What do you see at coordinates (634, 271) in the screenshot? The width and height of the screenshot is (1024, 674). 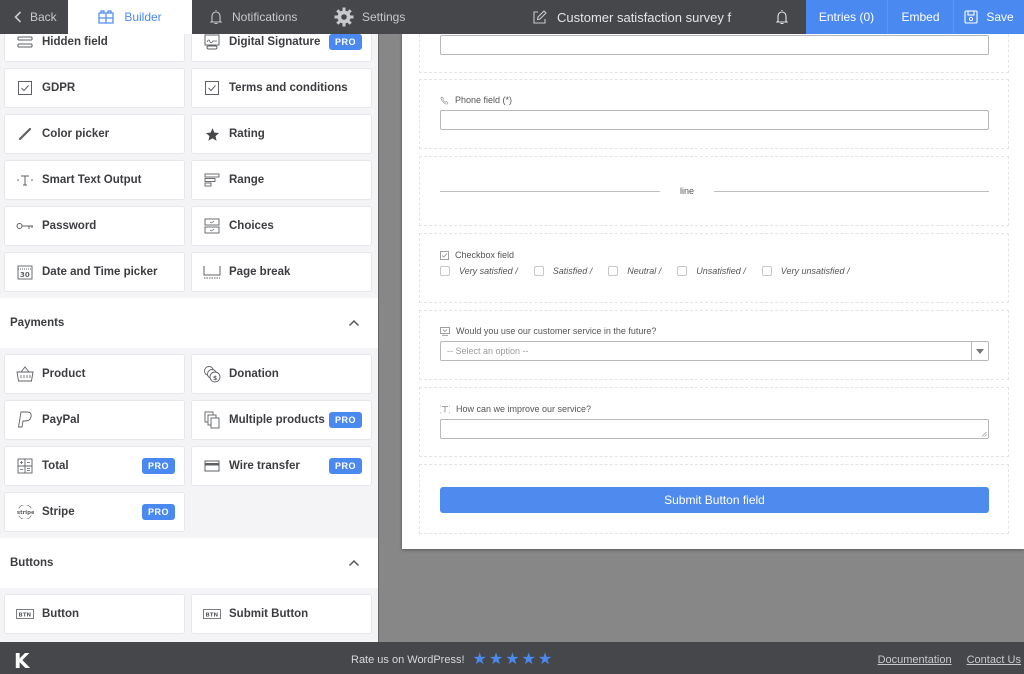 I see `checkbox-option: Neutral /` at bounding box center [634, 271].